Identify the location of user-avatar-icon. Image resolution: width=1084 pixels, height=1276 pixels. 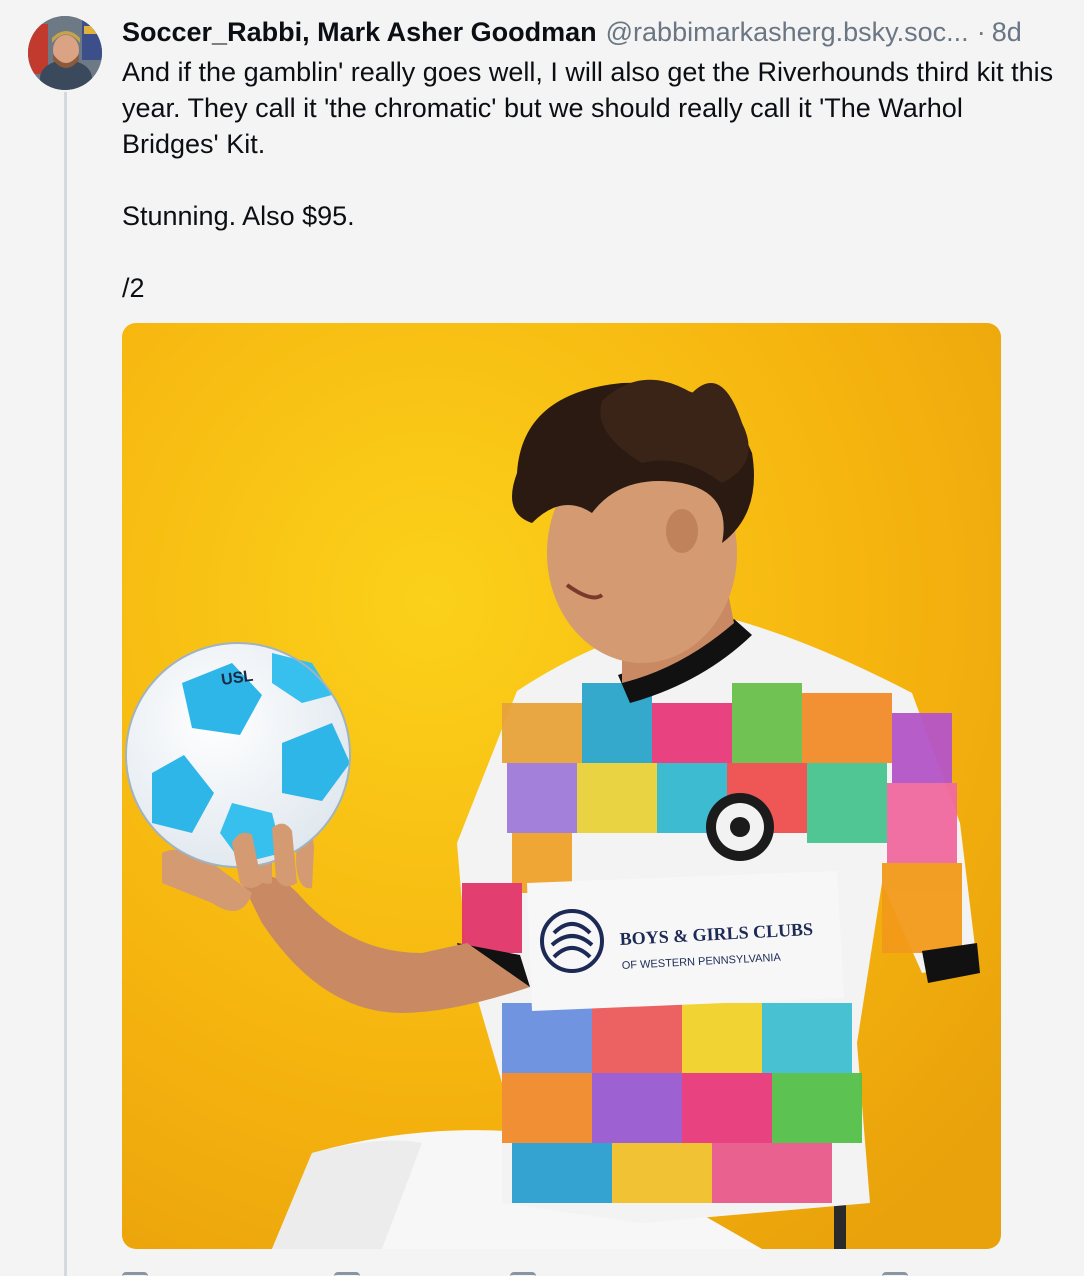
(65, 53).